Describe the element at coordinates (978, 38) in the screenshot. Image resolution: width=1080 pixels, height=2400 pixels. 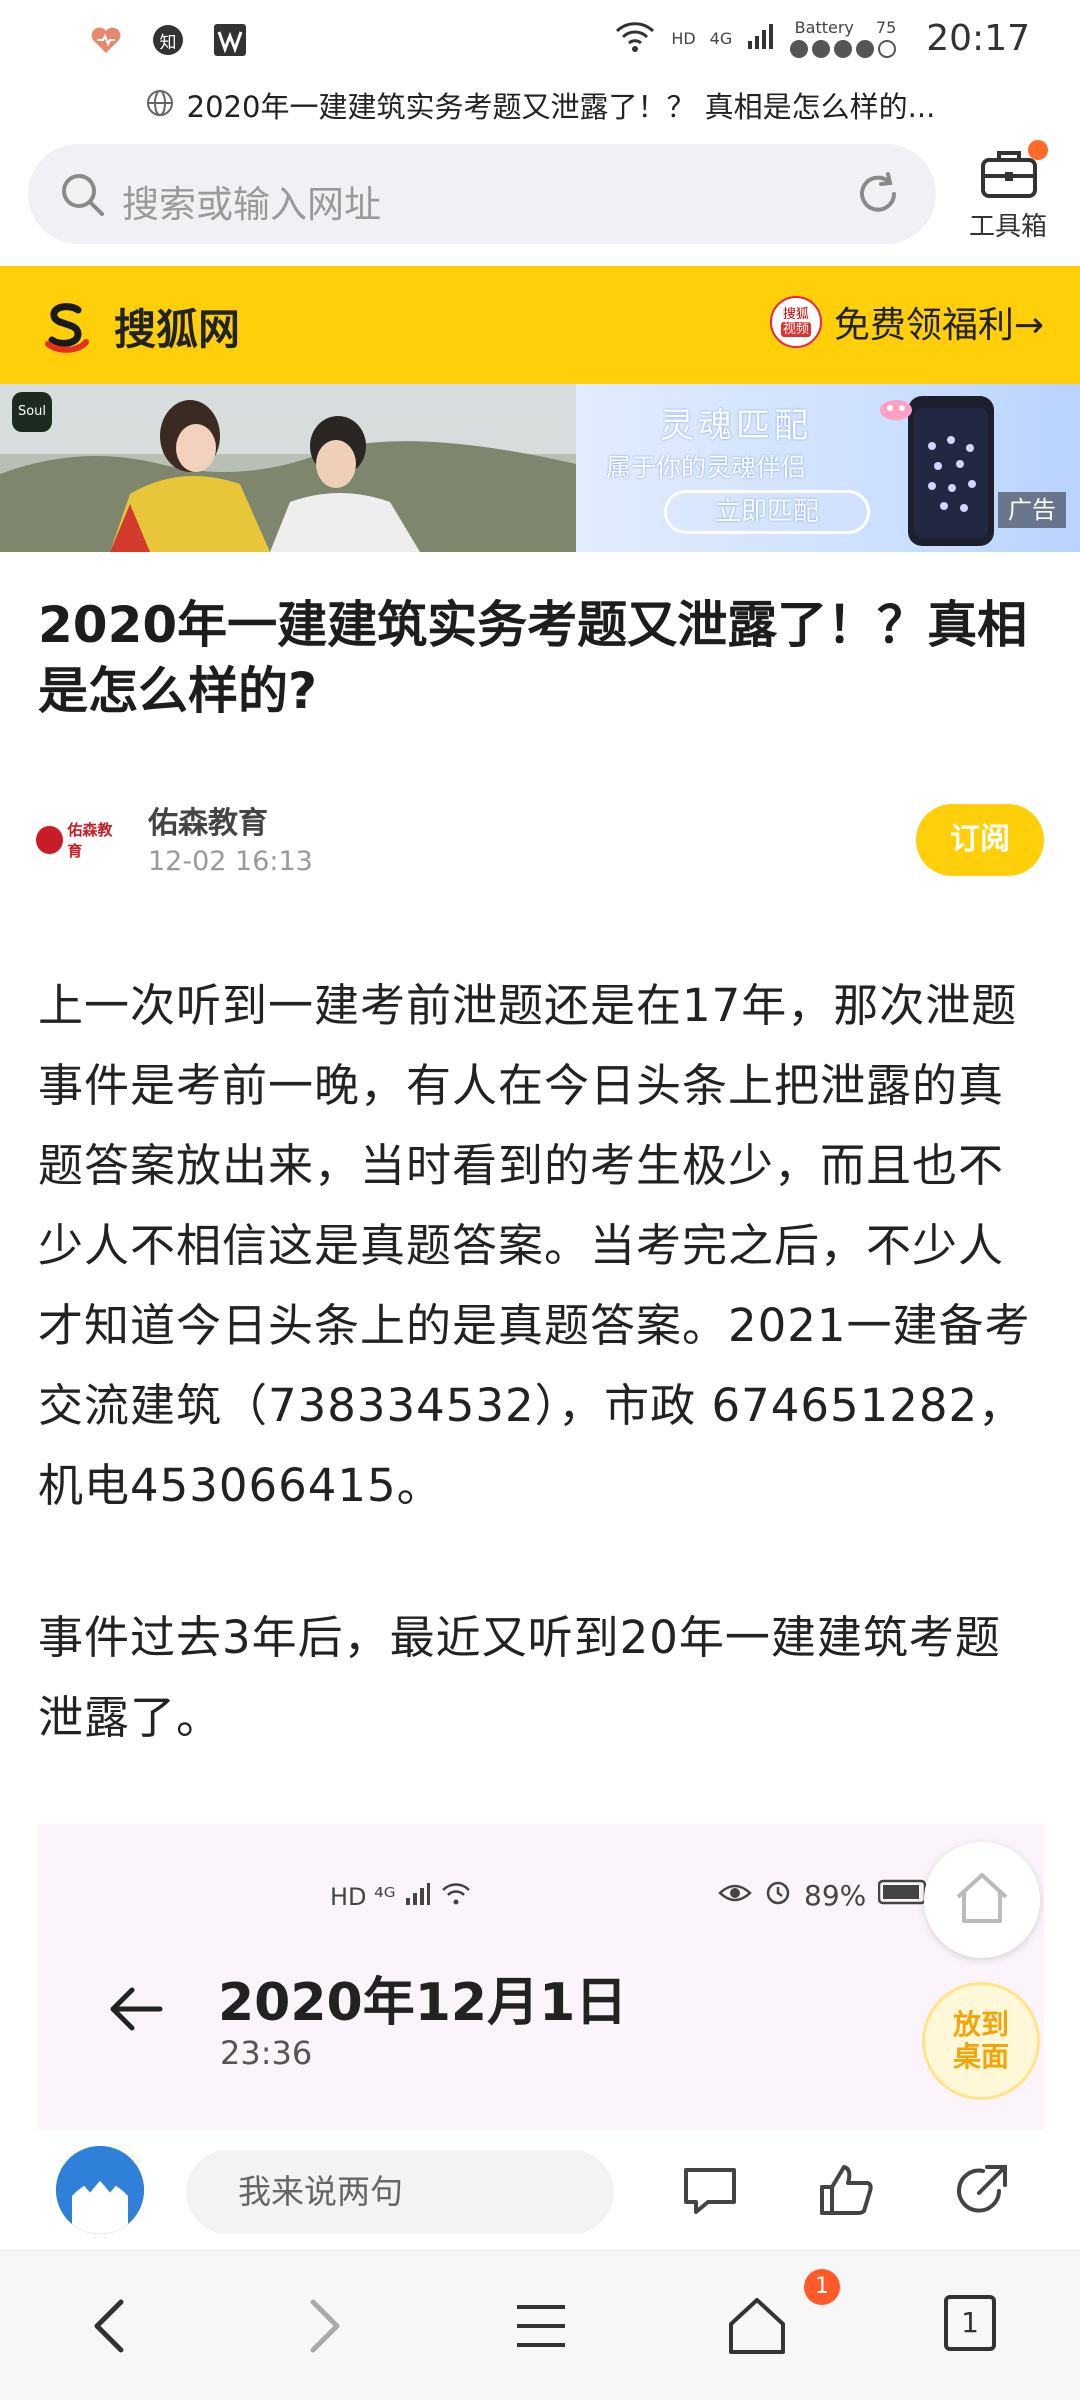
I see `clock: 20:17` at that location.